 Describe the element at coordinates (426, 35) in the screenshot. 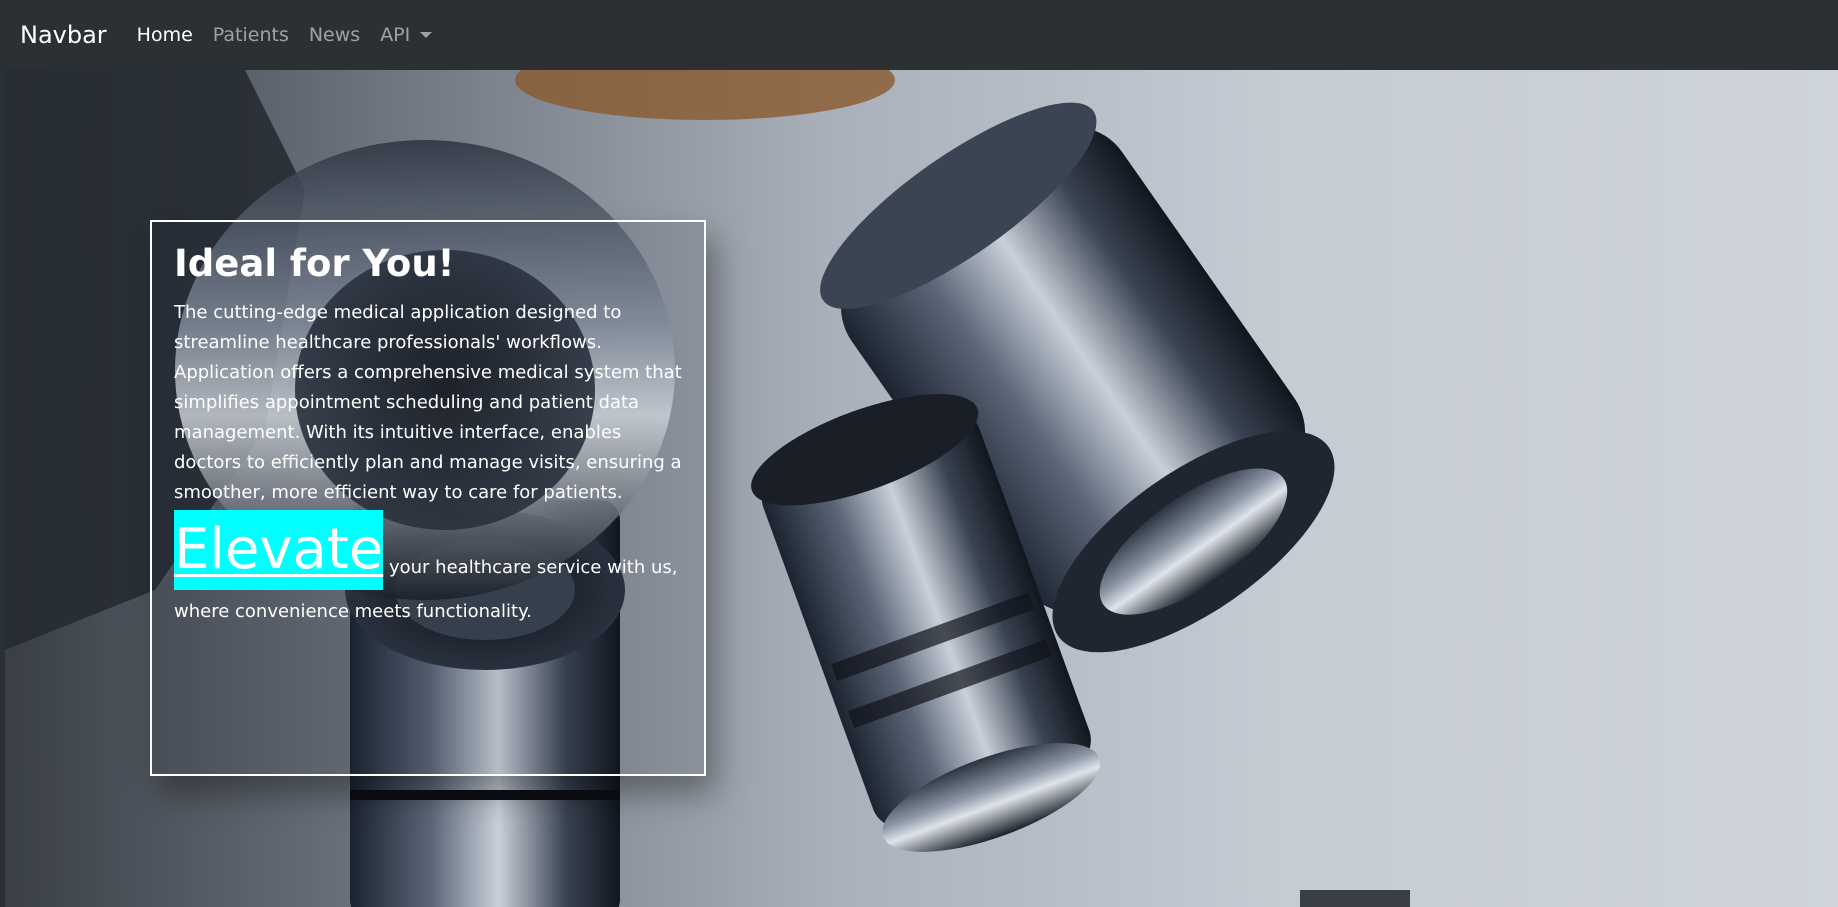

I see `caret-down-icon` at that location.